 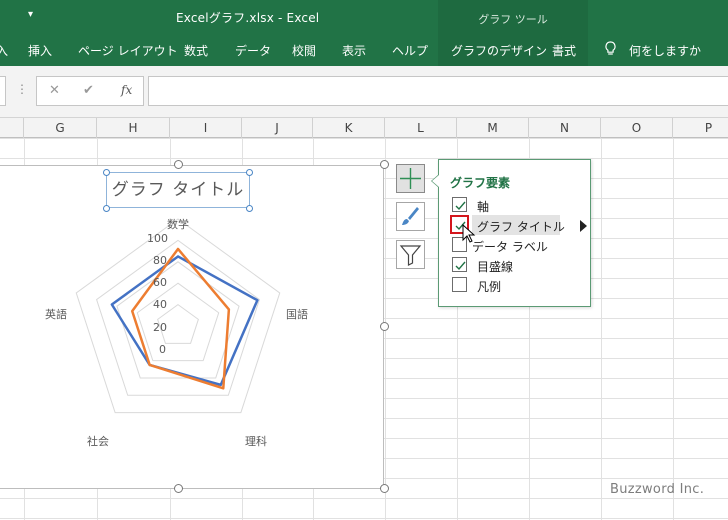 I want to click on insert-function-icon: fx, so click(x=126, y=90).